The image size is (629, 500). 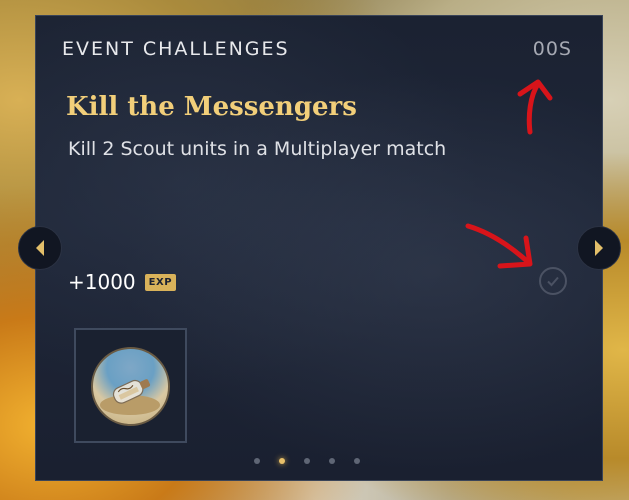 What do you see at coordinates (553, 281) in the screenshot?
I see `checkmark-circle-icon` at bounding box center [553, 281].